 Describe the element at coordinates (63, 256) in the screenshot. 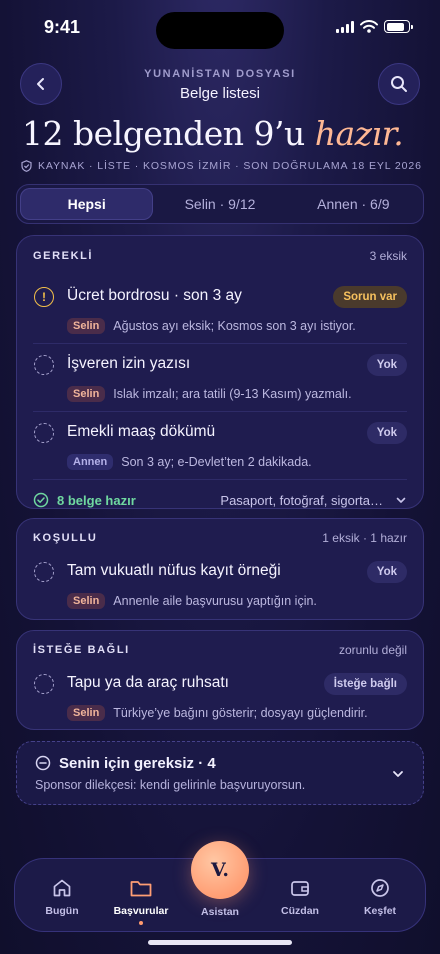

I see `section-label: GEREKLİ` at that location.